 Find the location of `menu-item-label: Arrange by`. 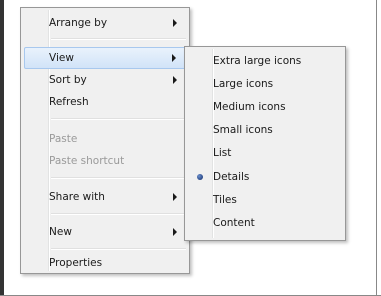

menu-item-label: Arrange by is located at coordinates (78, 23).